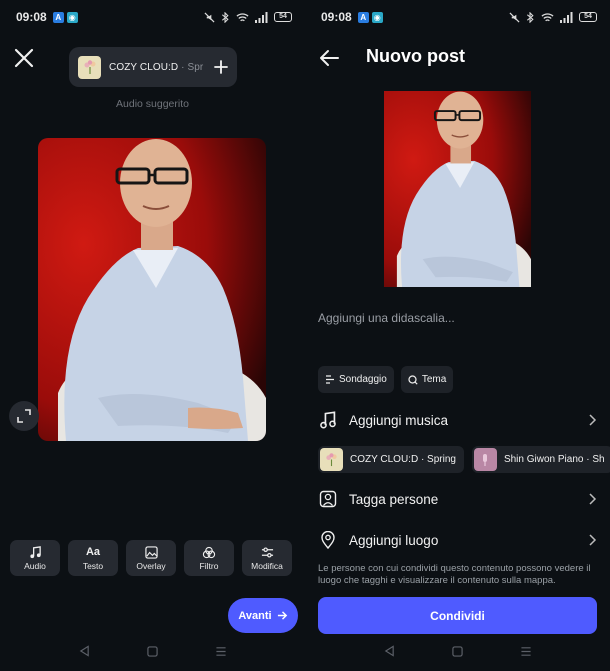 Image resolution: width=610 pixels, height=671 pixels. What do you see at coordinates (328, 499) in the screenshot?
I see `tag-person-icon` at bounding box center [328, 499].